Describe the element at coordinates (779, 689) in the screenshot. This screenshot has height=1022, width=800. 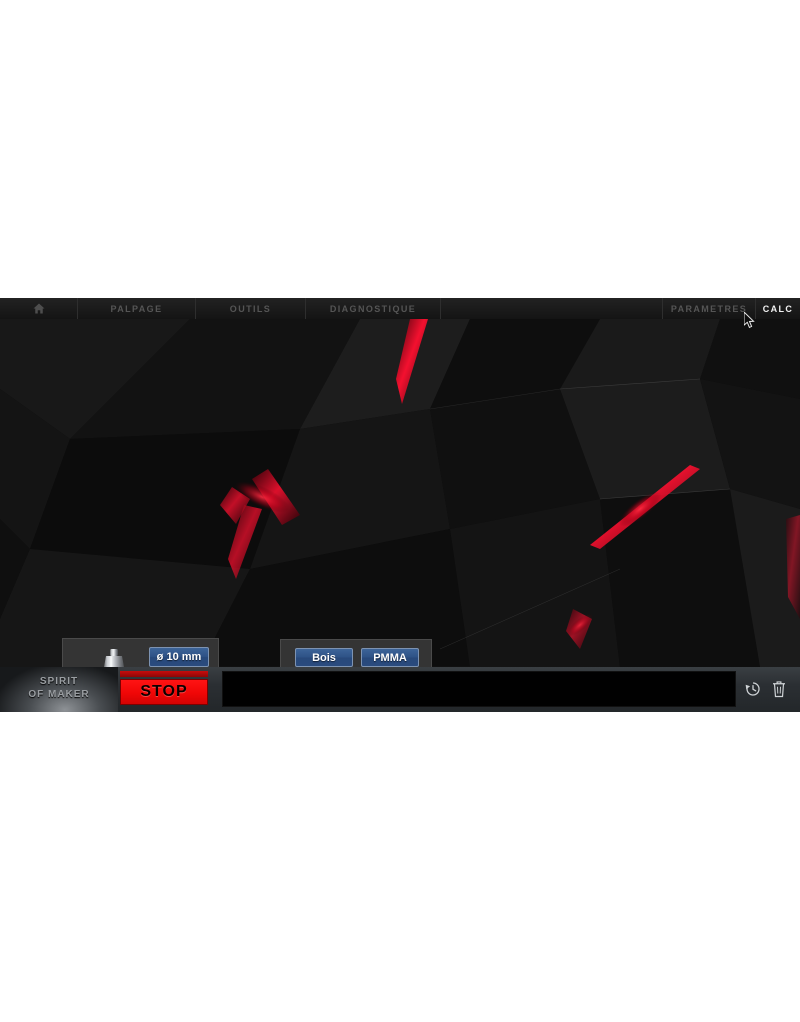
I see `trash-icon` at that location.